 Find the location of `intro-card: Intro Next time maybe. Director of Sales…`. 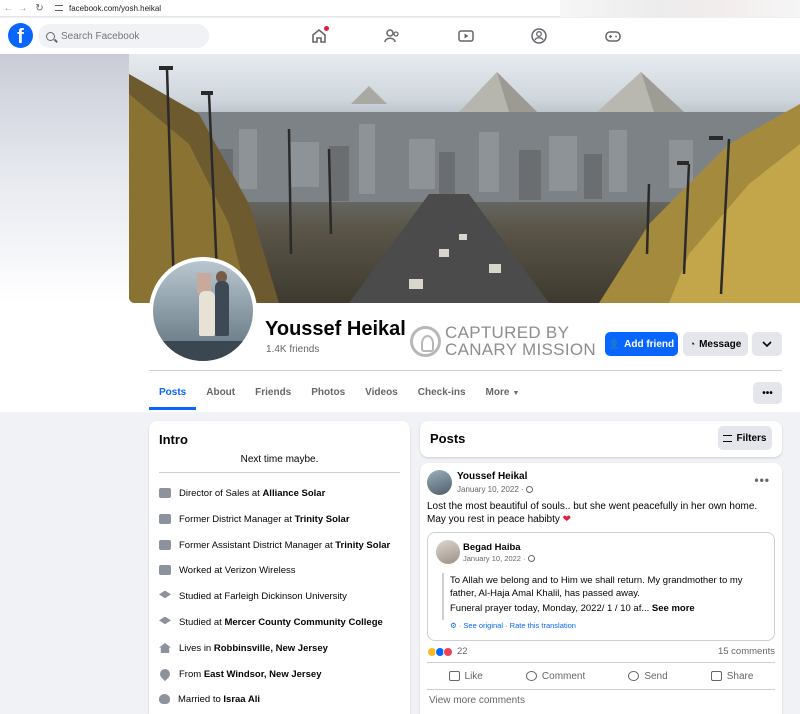

intro-card: Intro Next time maybe. Director of Sales… is located at coordinates (279, 567).